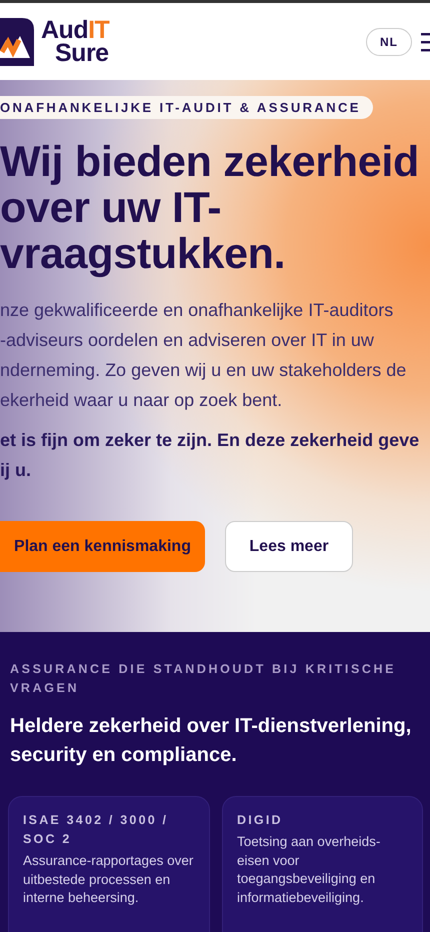  I want to click on hero-text-line: nze gekwalificeerde en onafhankelijke IT-auditors, so click(197, 310).